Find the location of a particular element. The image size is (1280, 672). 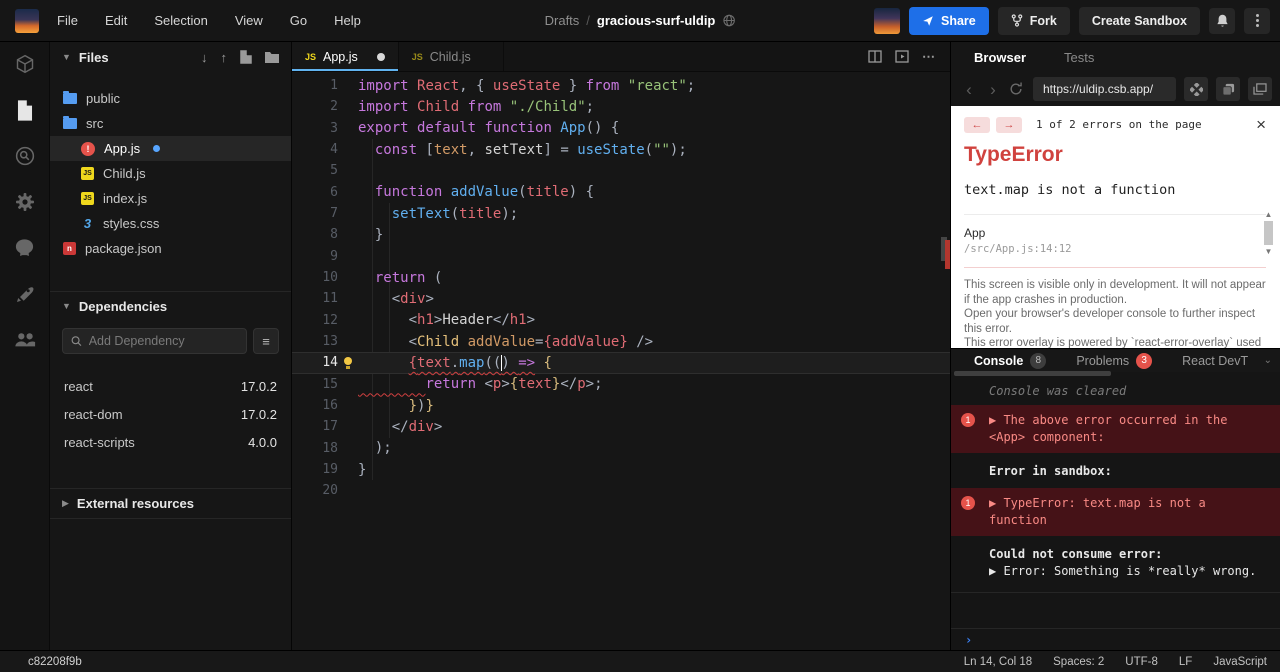

code-line-11: 11 <div> is located at coordinates (621, 298).